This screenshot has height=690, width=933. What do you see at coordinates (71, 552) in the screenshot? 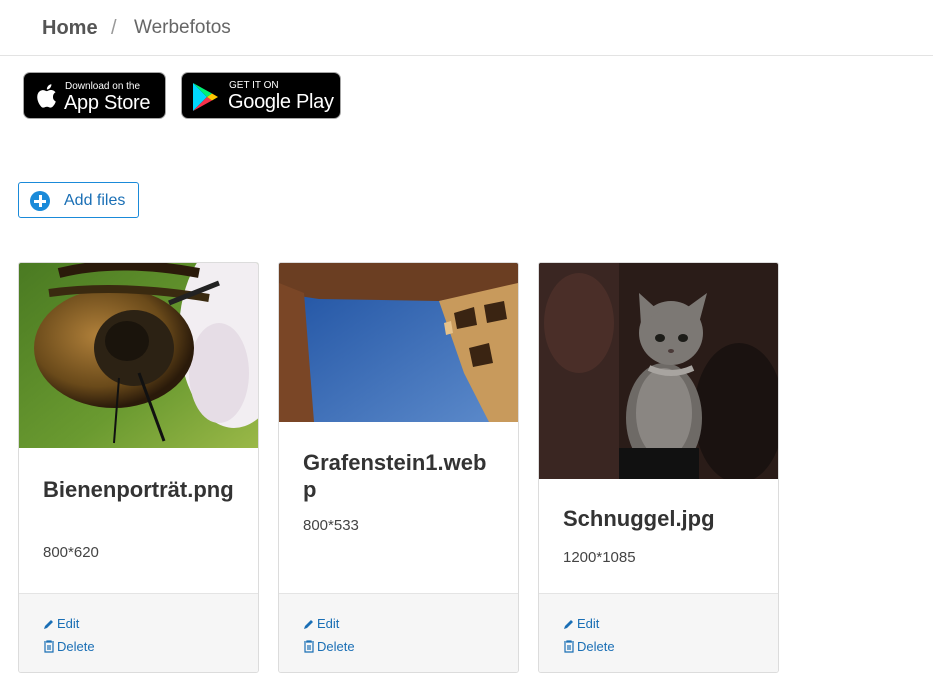
I see `file-dimensions: 800*620` at bounding box center [71, 552].